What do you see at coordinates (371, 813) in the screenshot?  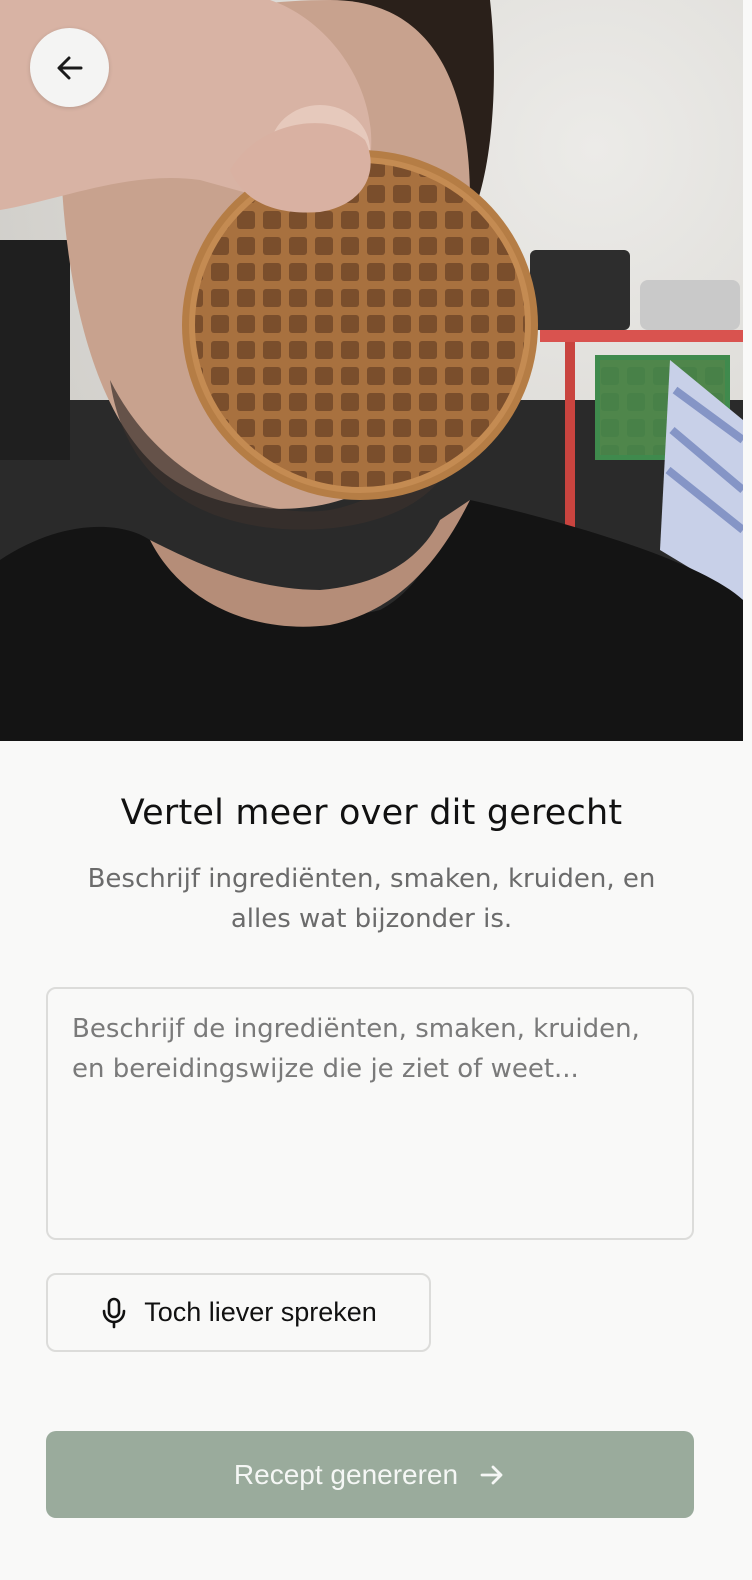 I see `page-title: Vertel meer over dit gerecht` at bounding box center [371, 813].